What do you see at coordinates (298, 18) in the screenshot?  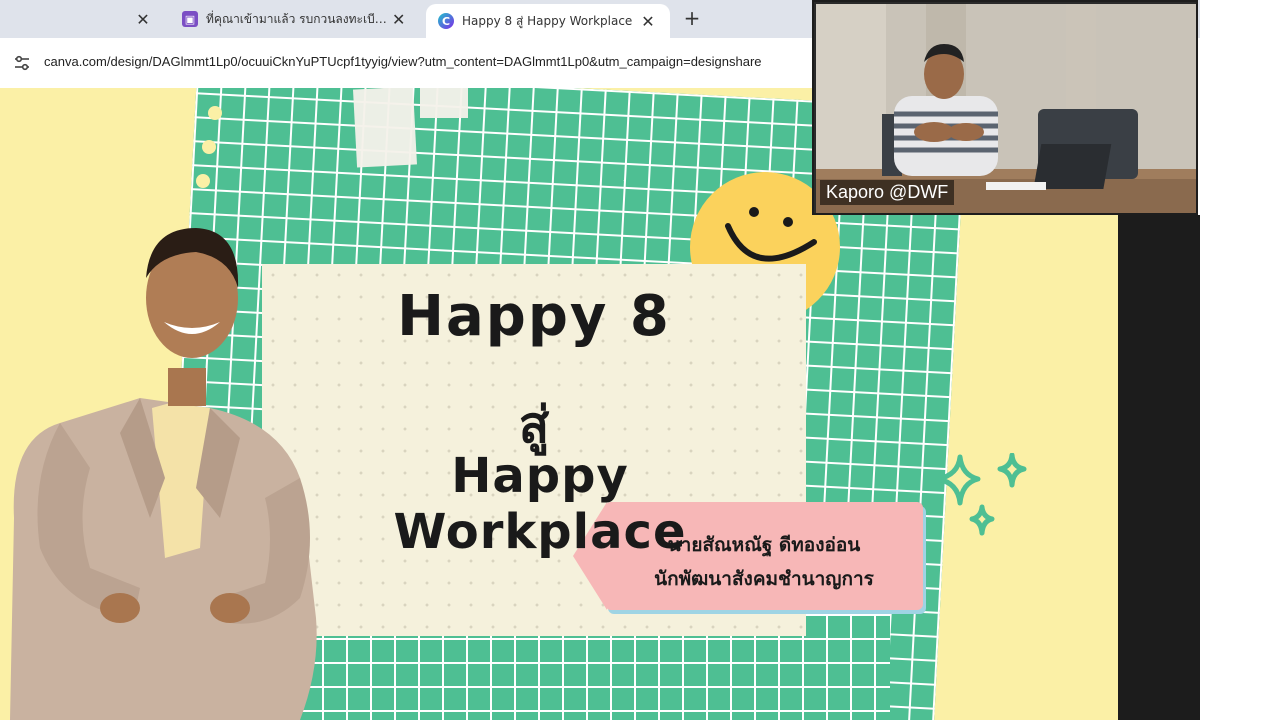 I see `tab-title: ที่คุณาเข้ามาแล้ว รบกวนลงทะเบียนอีก` at bounding box center [298, 18].